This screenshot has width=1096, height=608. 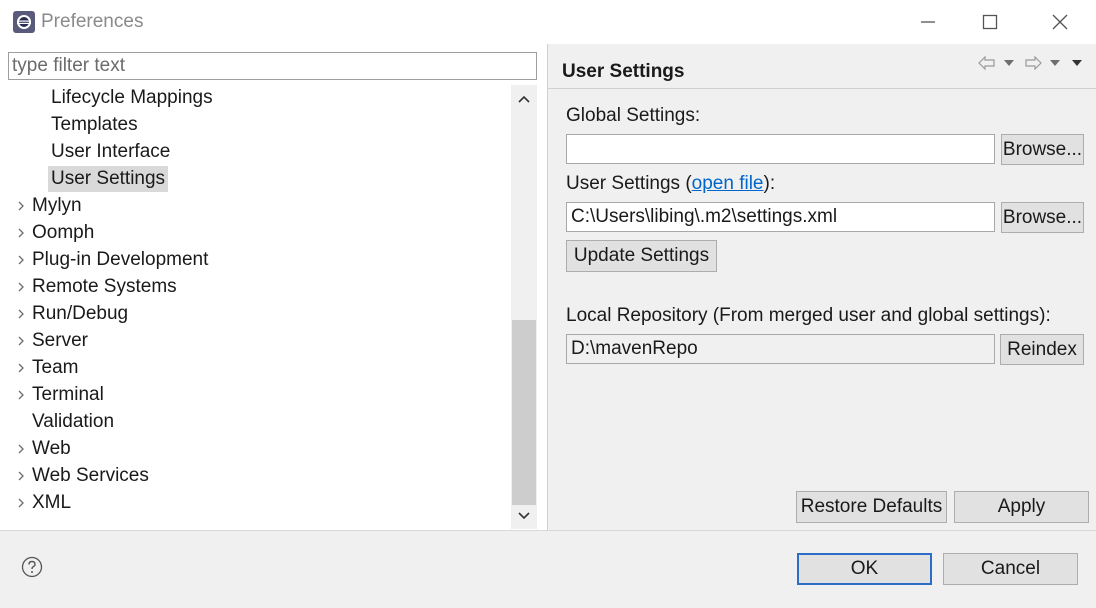 I want to click on help-icon, so click(x=32, y=567).